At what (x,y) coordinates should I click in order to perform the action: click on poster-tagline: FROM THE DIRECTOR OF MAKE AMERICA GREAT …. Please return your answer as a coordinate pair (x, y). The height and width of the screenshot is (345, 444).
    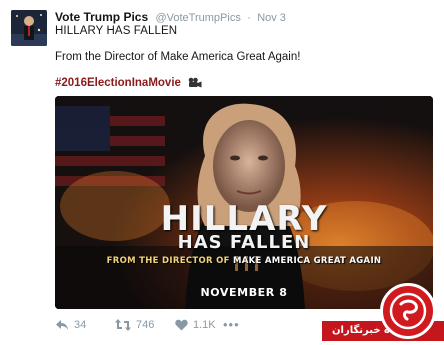
    Looking at the image, I should click on (244, 261).